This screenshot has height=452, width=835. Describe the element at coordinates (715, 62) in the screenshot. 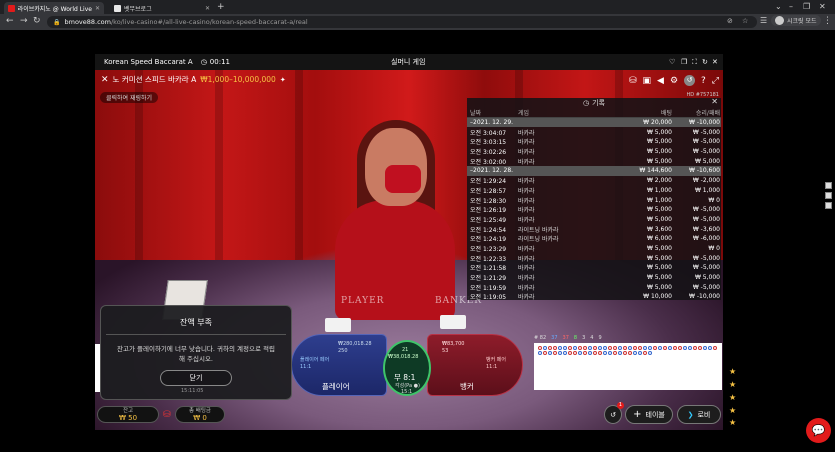

I see `close-game-icon: ✕` at that location.